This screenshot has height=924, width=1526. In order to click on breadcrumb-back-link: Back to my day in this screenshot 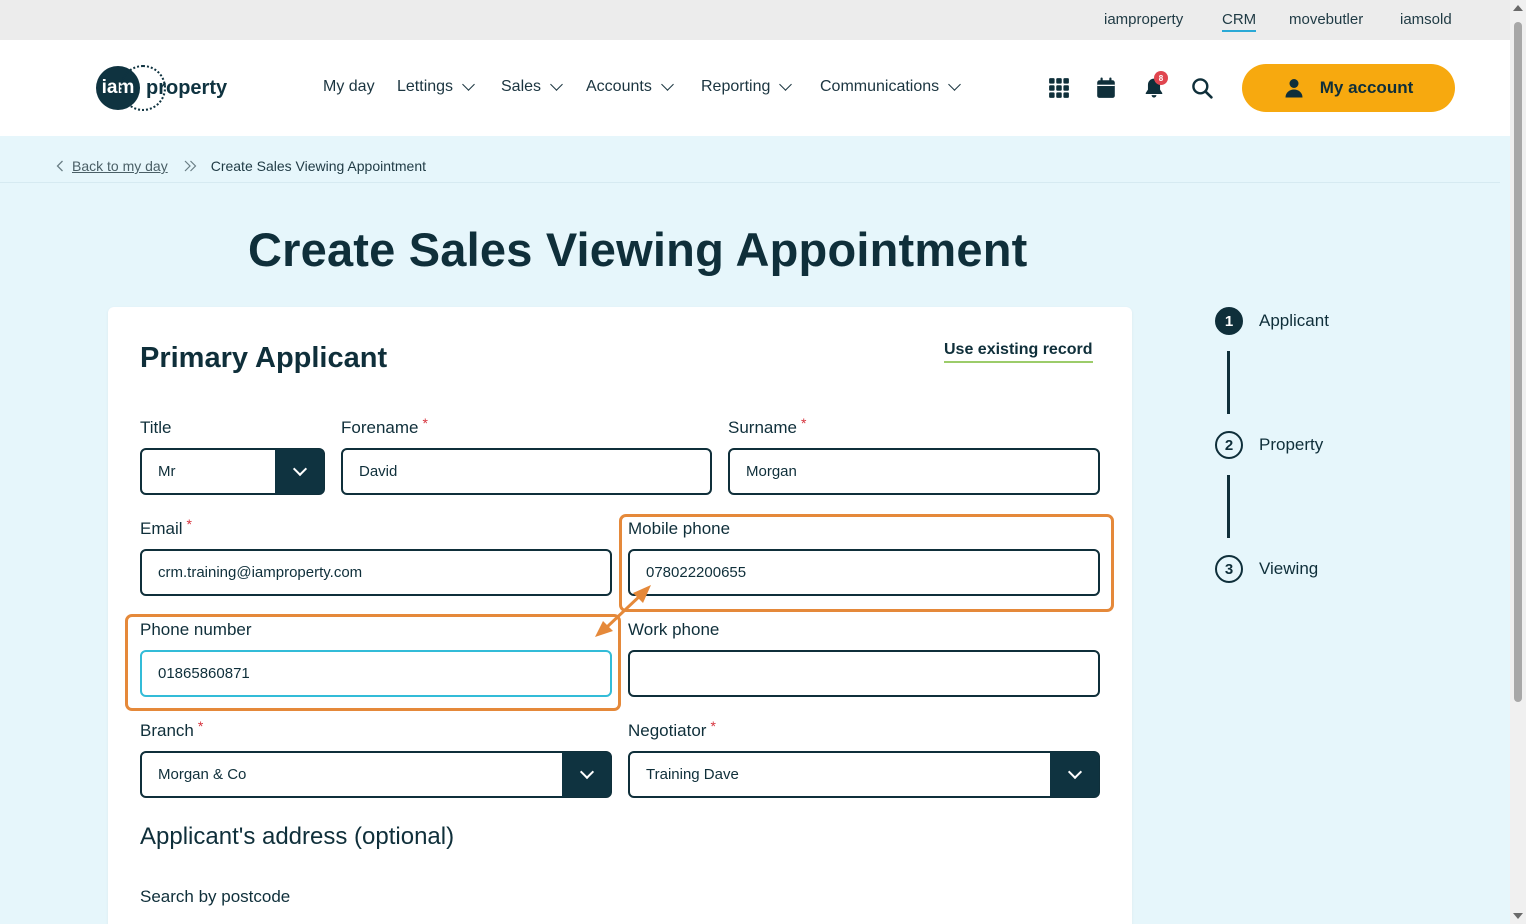, I will do `click(120, 166)`.